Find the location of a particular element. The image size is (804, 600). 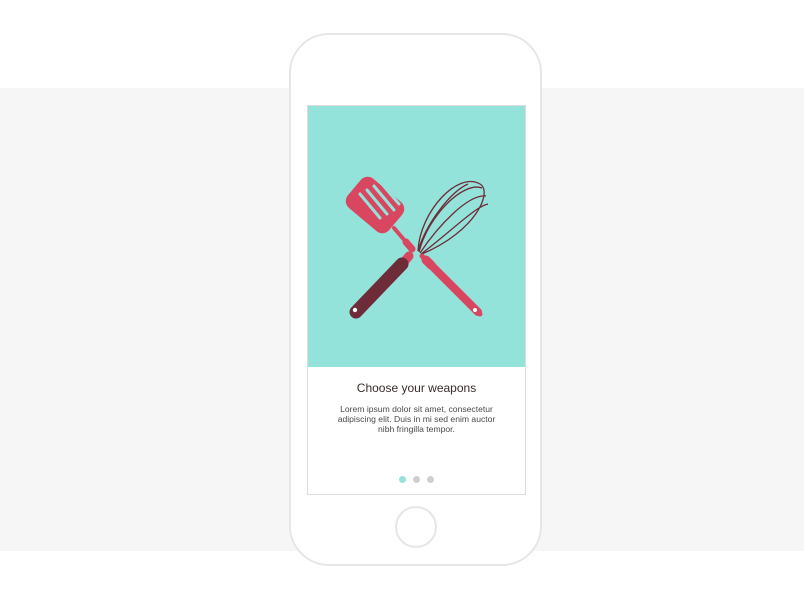

kitchen-tools-illustration is located at coordinates (417, 247).